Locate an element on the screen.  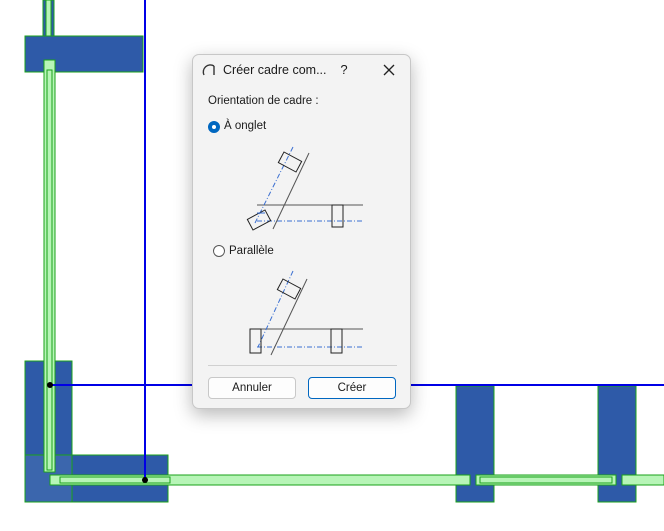
radio-miter is located at coordinates (214, 127).